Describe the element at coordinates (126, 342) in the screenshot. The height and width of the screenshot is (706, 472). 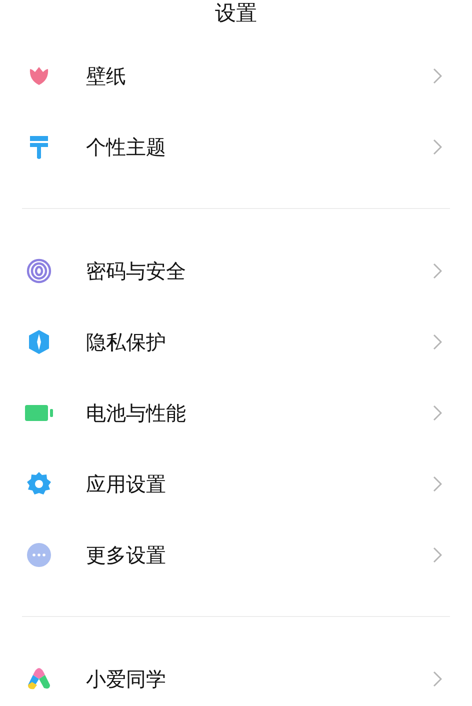
I see `item-label: 隐私保护` at that location.